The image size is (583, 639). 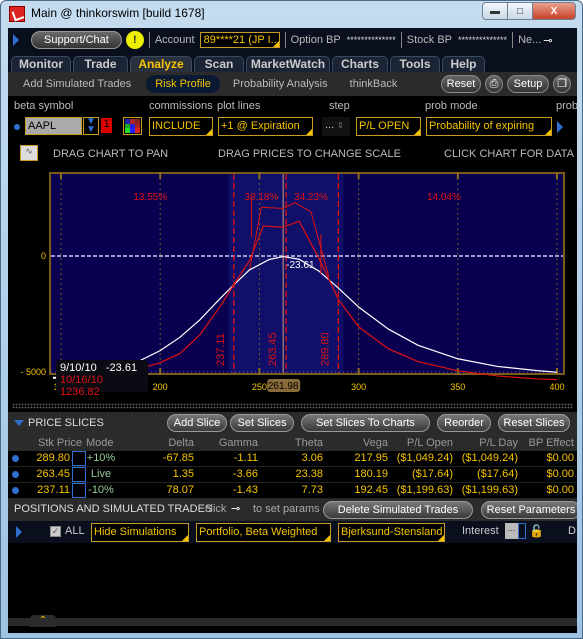 I want to click on printer-icon: ⎙, so click(x=494, y=84).